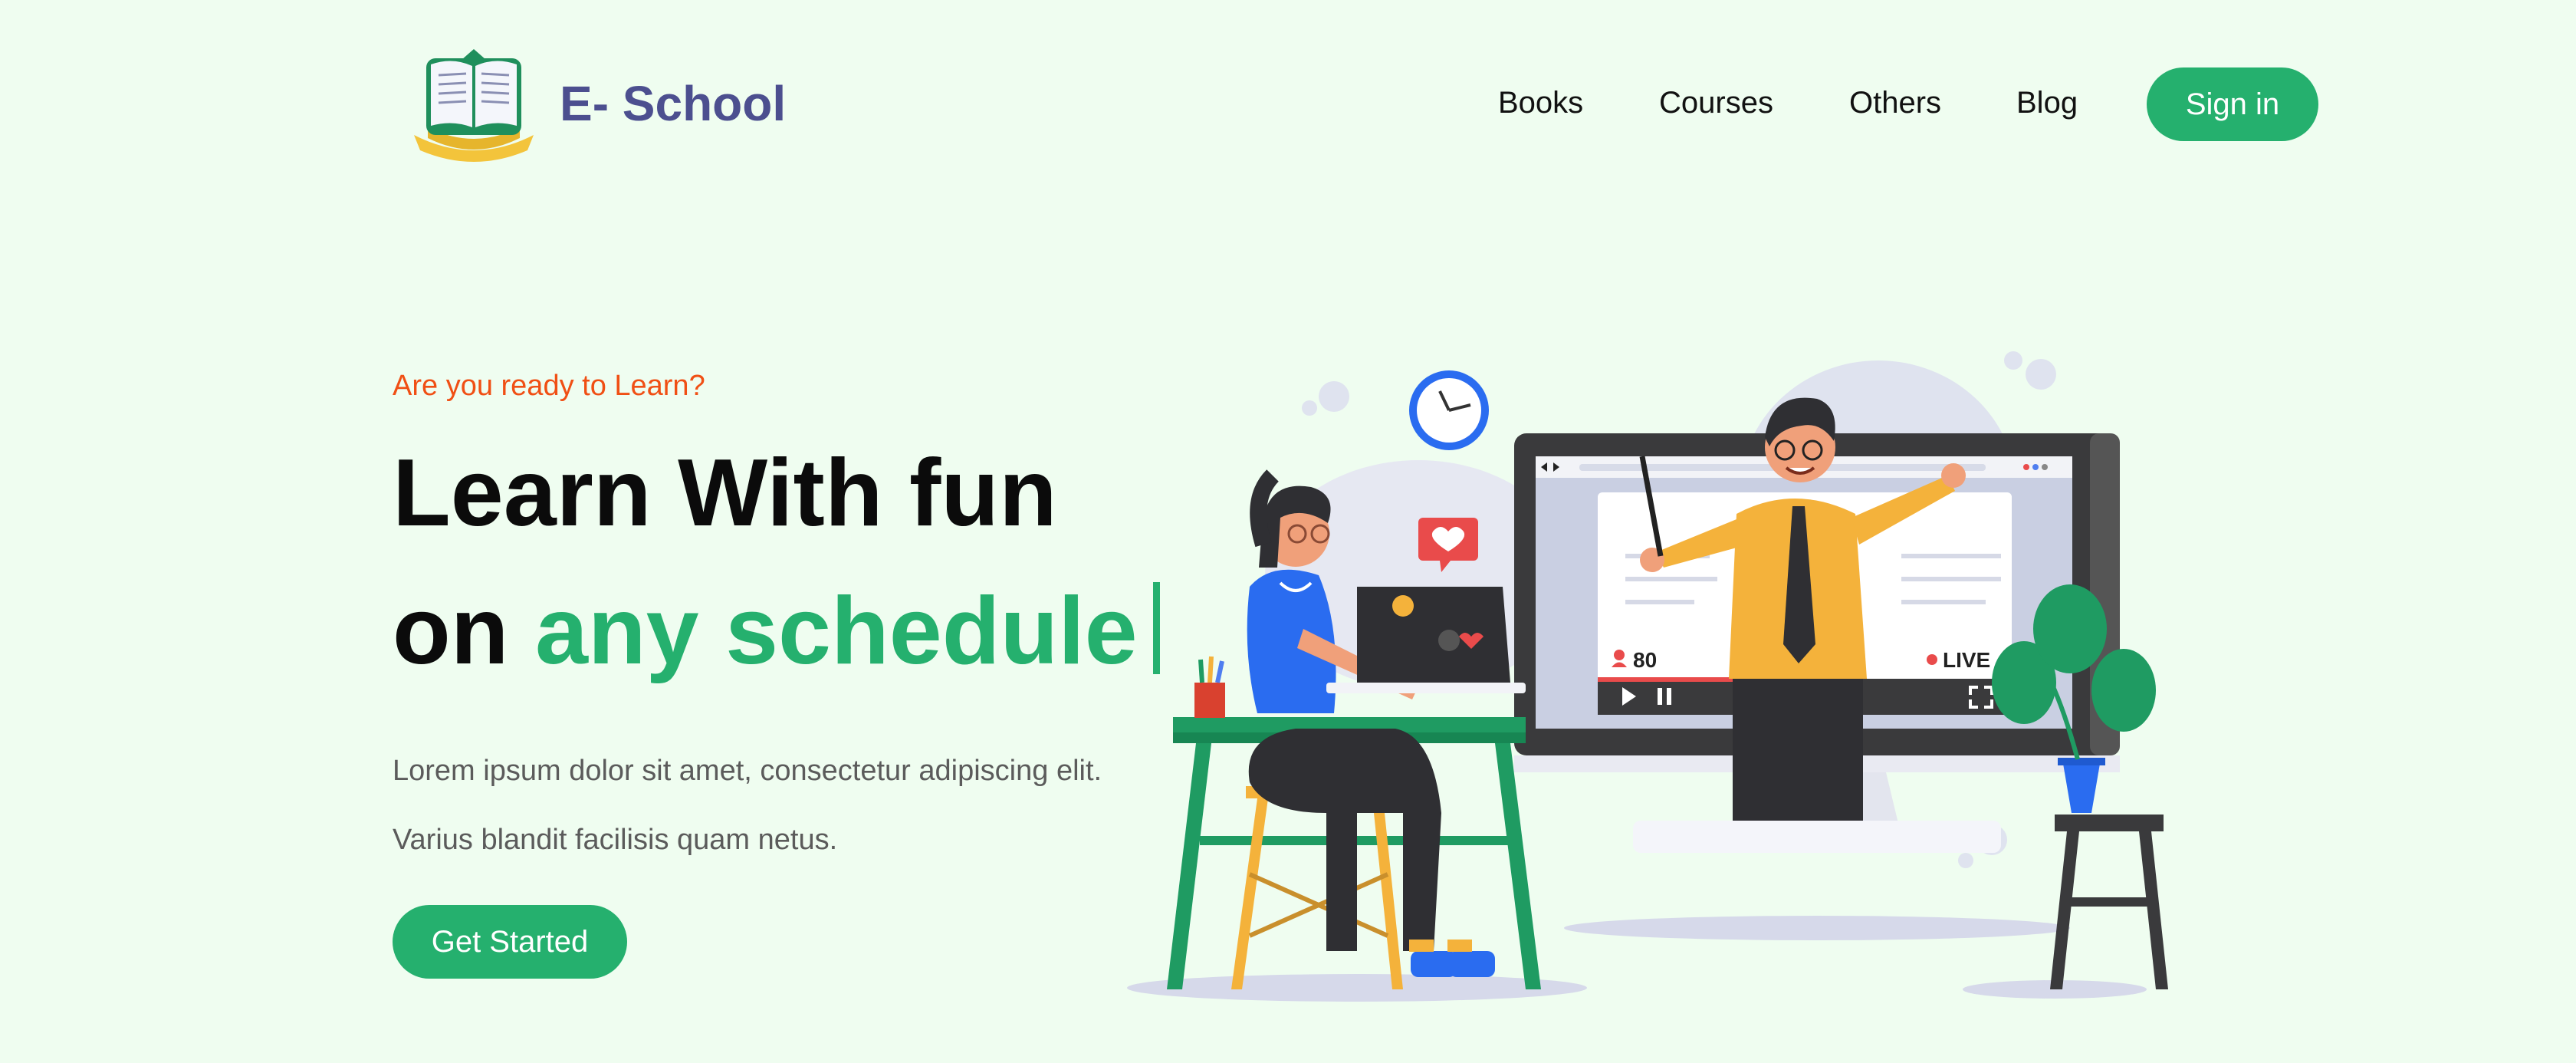 Image resolution: width=2576 pixels, height=1063 pixels. Describe the element at coordinates (2232, 104) in the screenshot. I see `sign-in-button: Sign in` at that location.